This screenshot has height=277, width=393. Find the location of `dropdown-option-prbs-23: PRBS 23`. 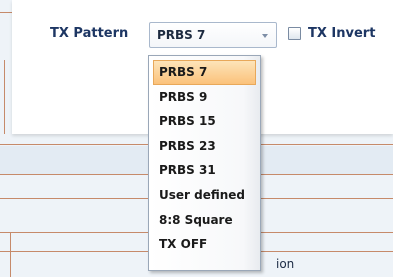

dropdown-option-prbs-23: PRBS 23 is located at coordinates (204, 146).